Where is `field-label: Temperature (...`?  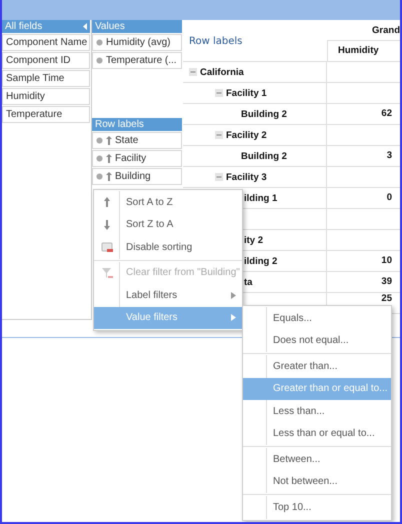 field-label: Temperature (... is located at coordinates (141, 61).